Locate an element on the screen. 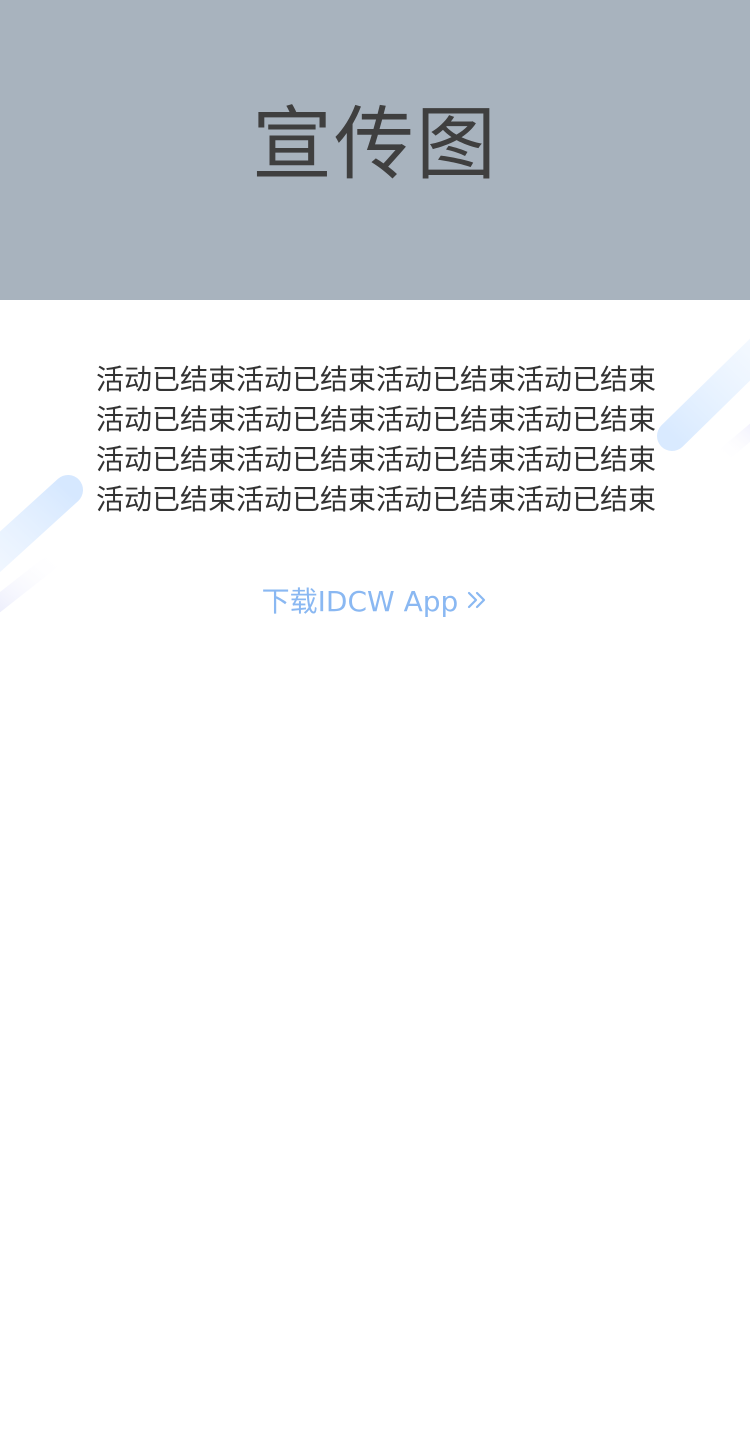 The height and width of the screenshot is (1438, 750). download-app-link: 下载IDCW App is located at coordinates (375, 600).